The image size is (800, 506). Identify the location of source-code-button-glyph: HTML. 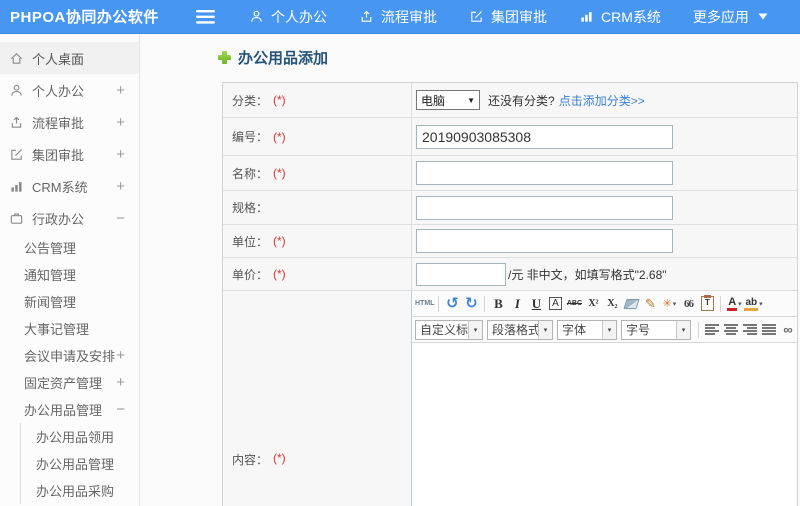
(425, 303).